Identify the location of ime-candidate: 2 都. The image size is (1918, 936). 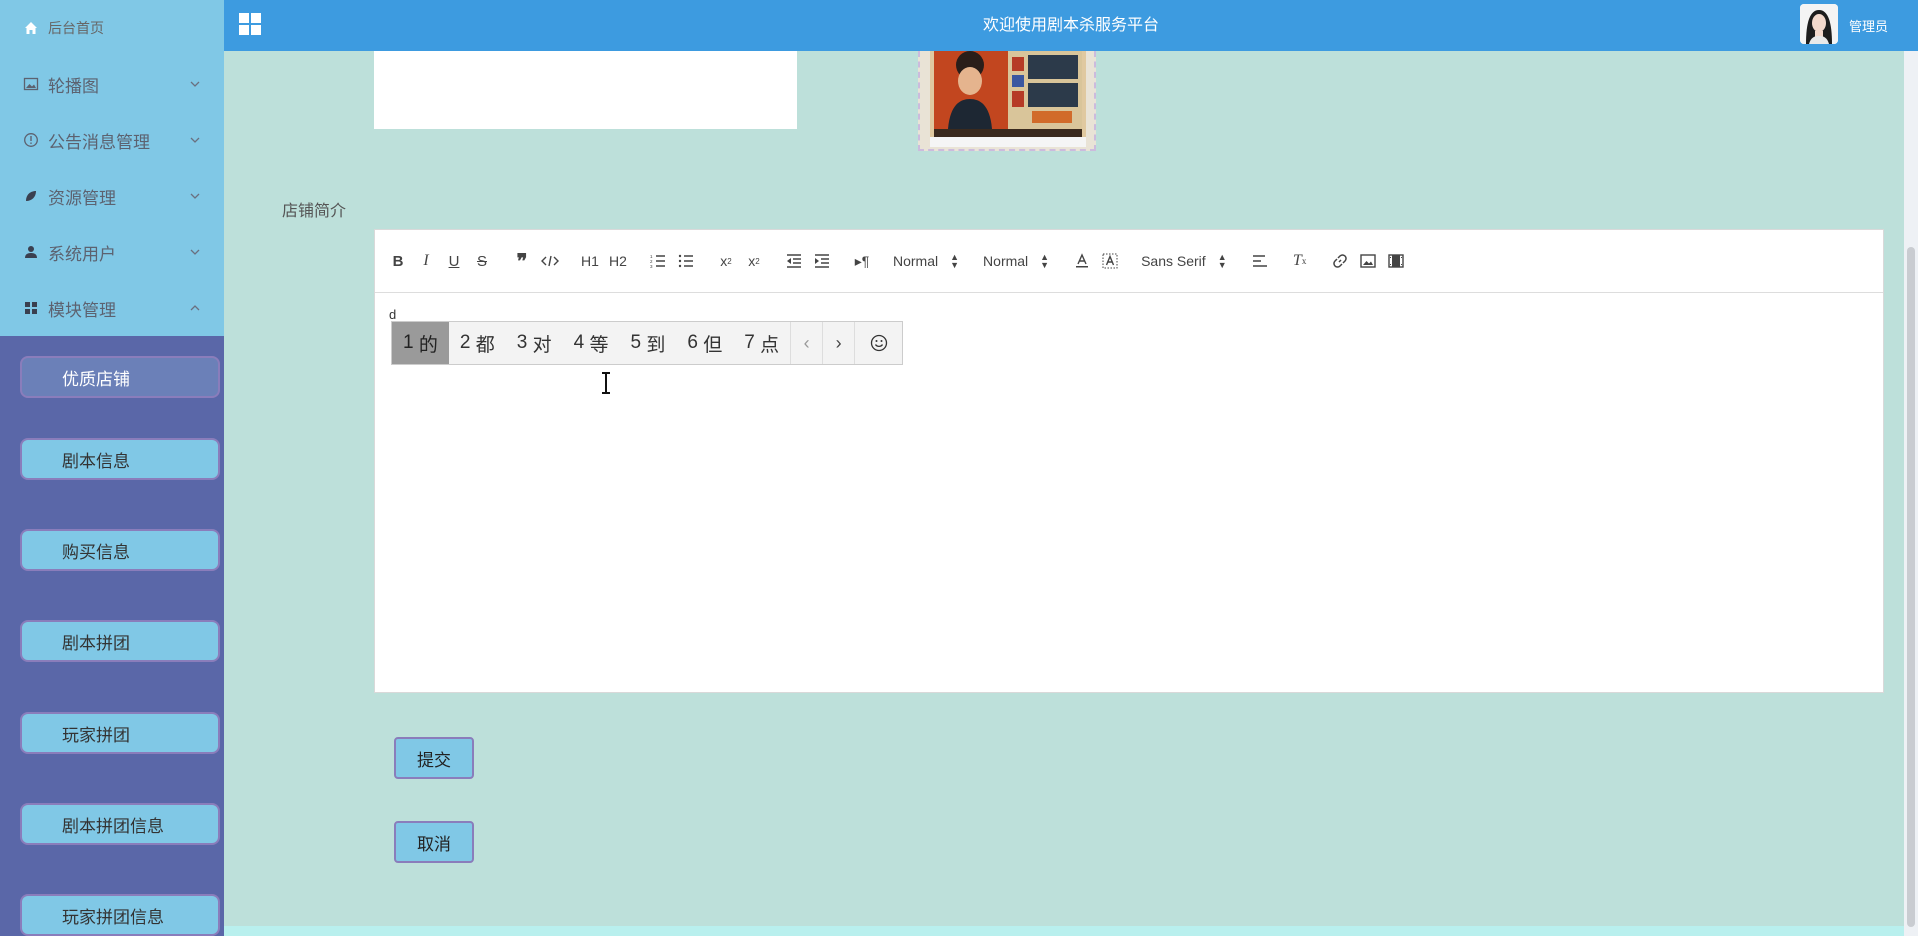
(477, 343).